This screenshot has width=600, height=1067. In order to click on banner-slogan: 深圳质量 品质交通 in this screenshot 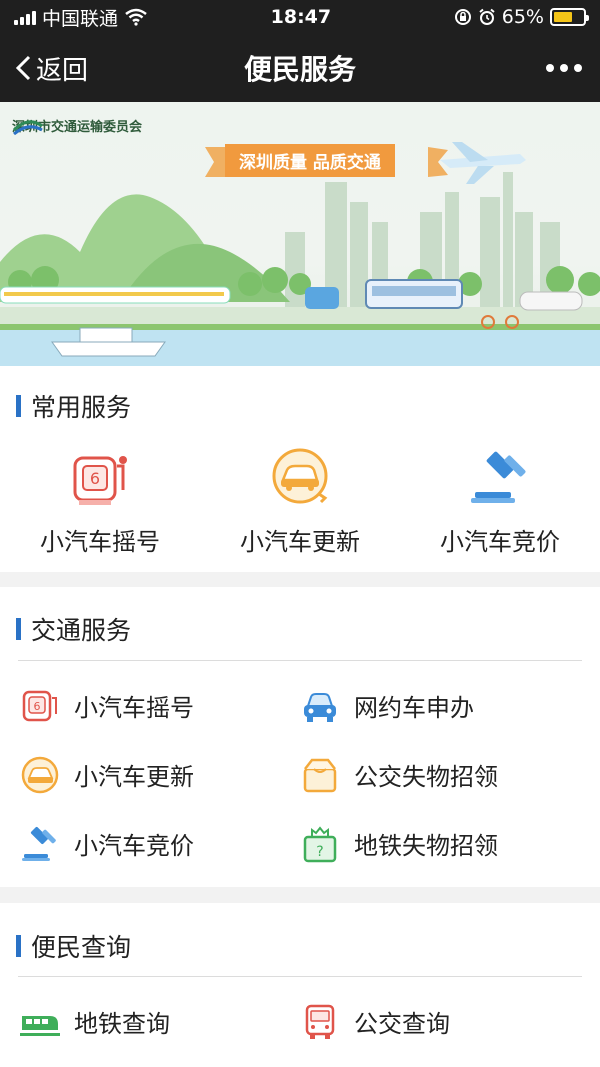, I will do `click(310, 160)`.